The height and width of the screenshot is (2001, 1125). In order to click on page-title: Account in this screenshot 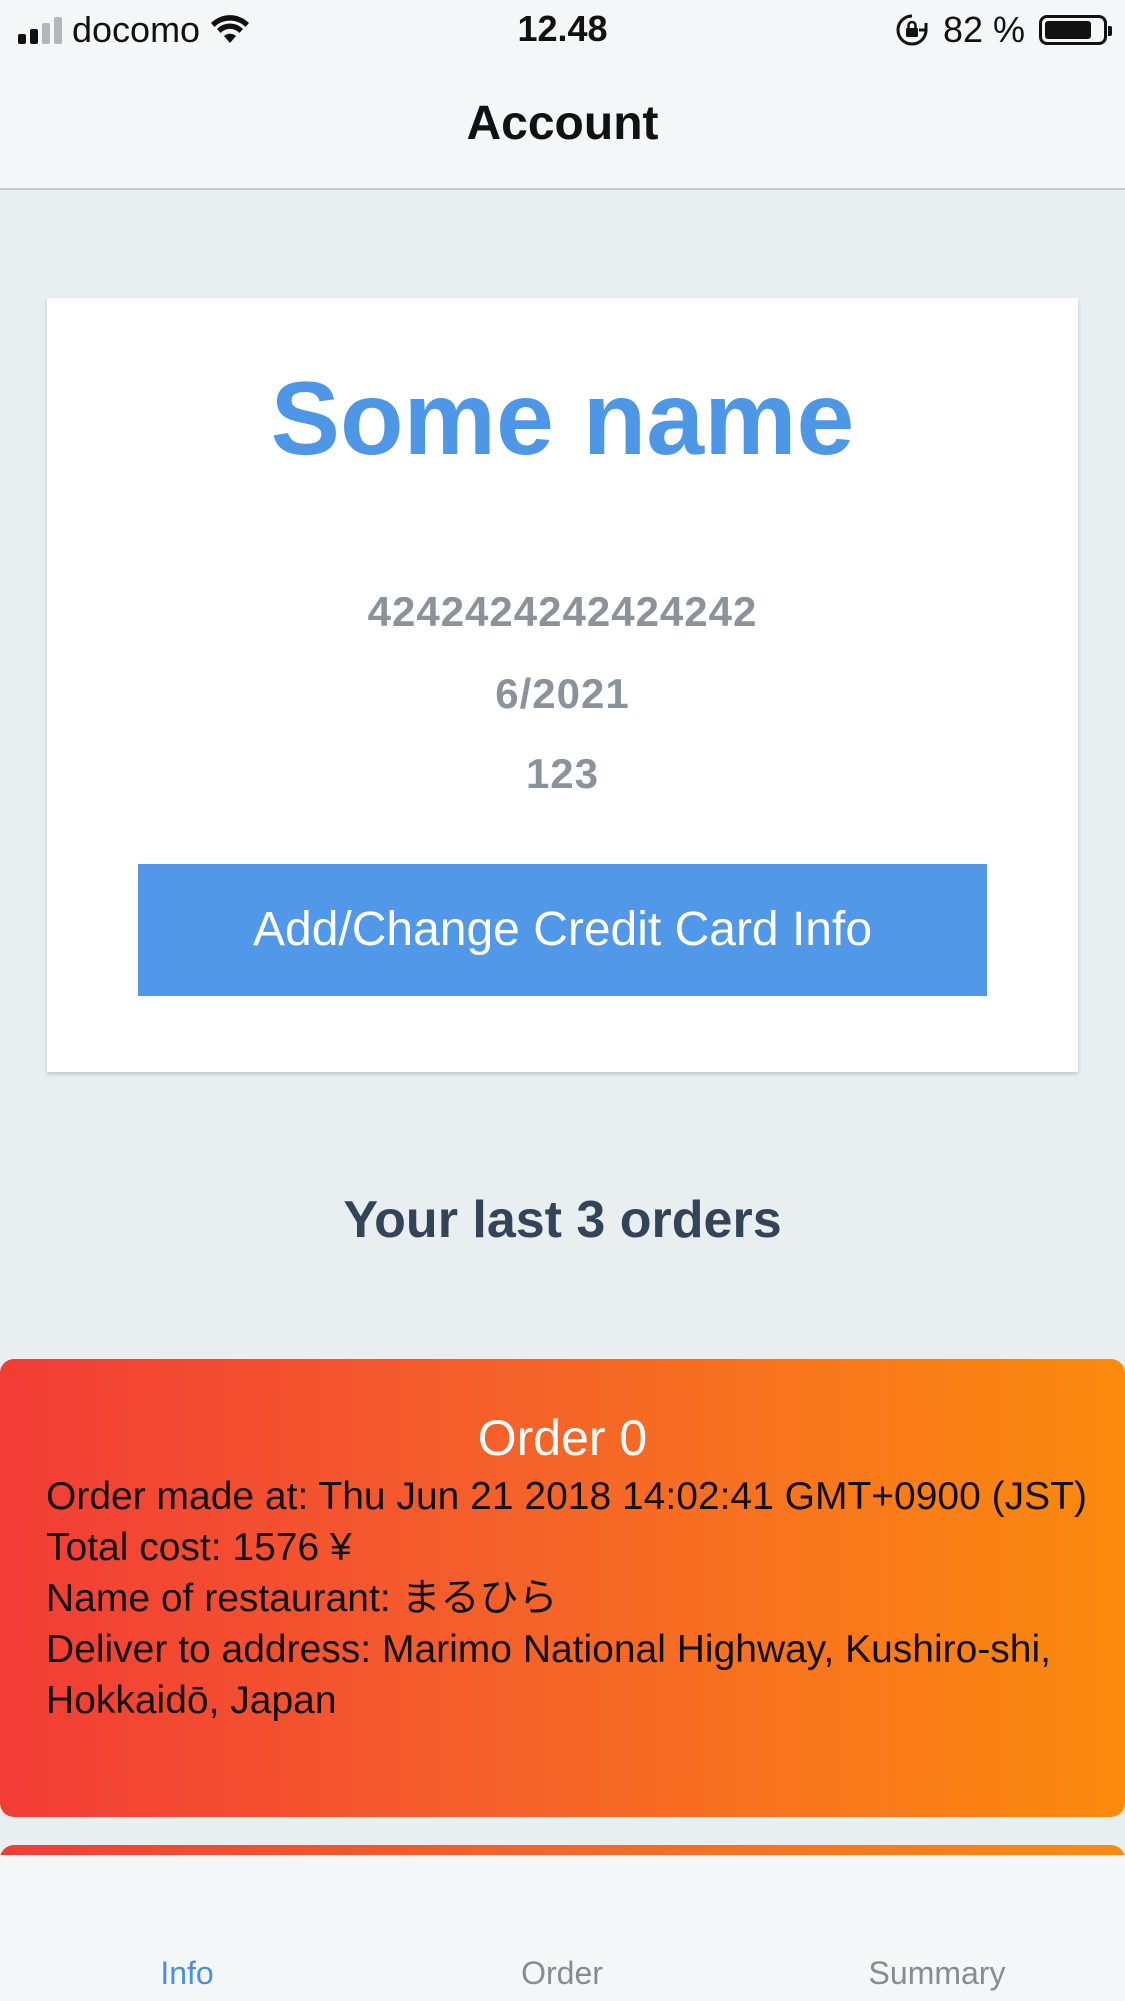, I will do `click(562, 123)`.